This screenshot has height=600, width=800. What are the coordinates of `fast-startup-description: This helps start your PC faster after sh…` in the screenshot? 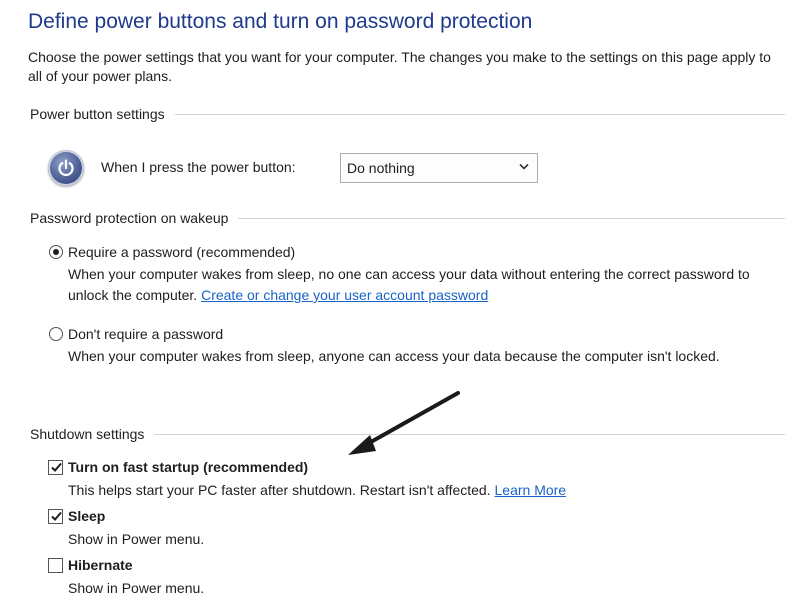 It's located at (428, 490).